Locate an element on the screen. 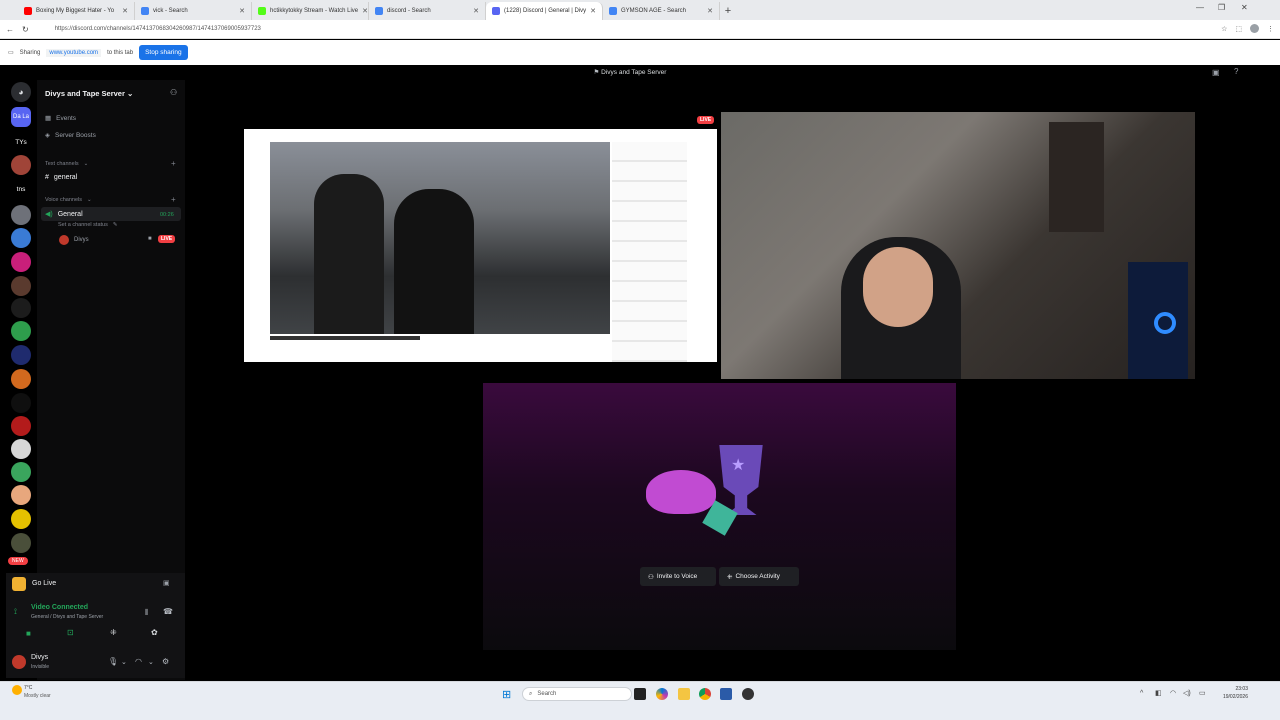  server-icon-orange is located at coordinates (21, 379).